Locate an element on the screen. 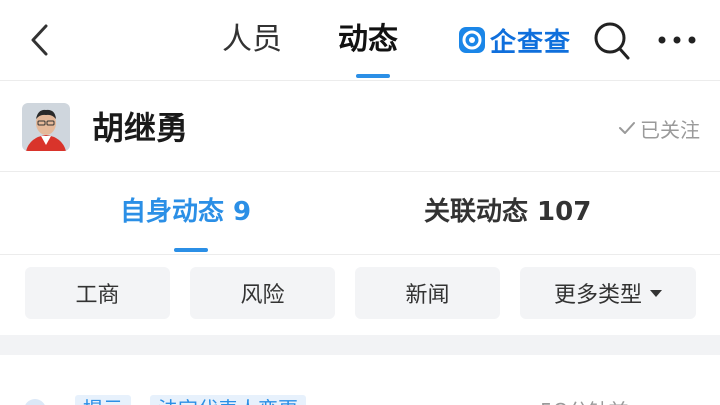 The width and height of the screenshot is (720, 405). filter-label: 新闻 is located at coordinates (427, 295).